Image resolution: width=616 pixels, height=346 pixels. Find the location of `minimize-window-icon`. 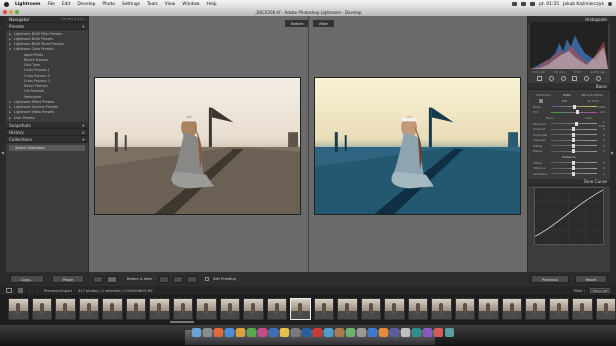

minimize-window-icon is located at coordinates (11, 12).